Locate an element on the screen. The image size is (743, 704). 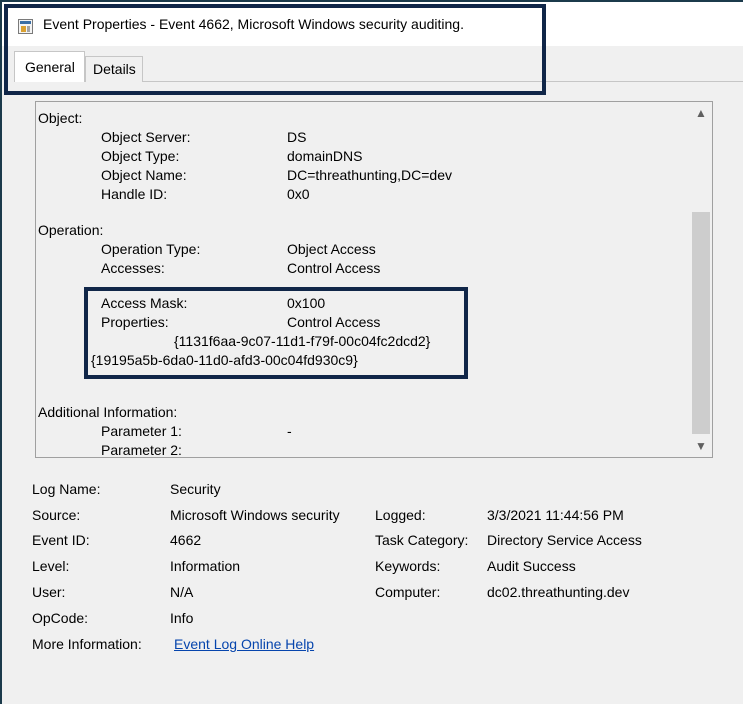
desc-label: Accesses: is located at coordinates (133, 268).